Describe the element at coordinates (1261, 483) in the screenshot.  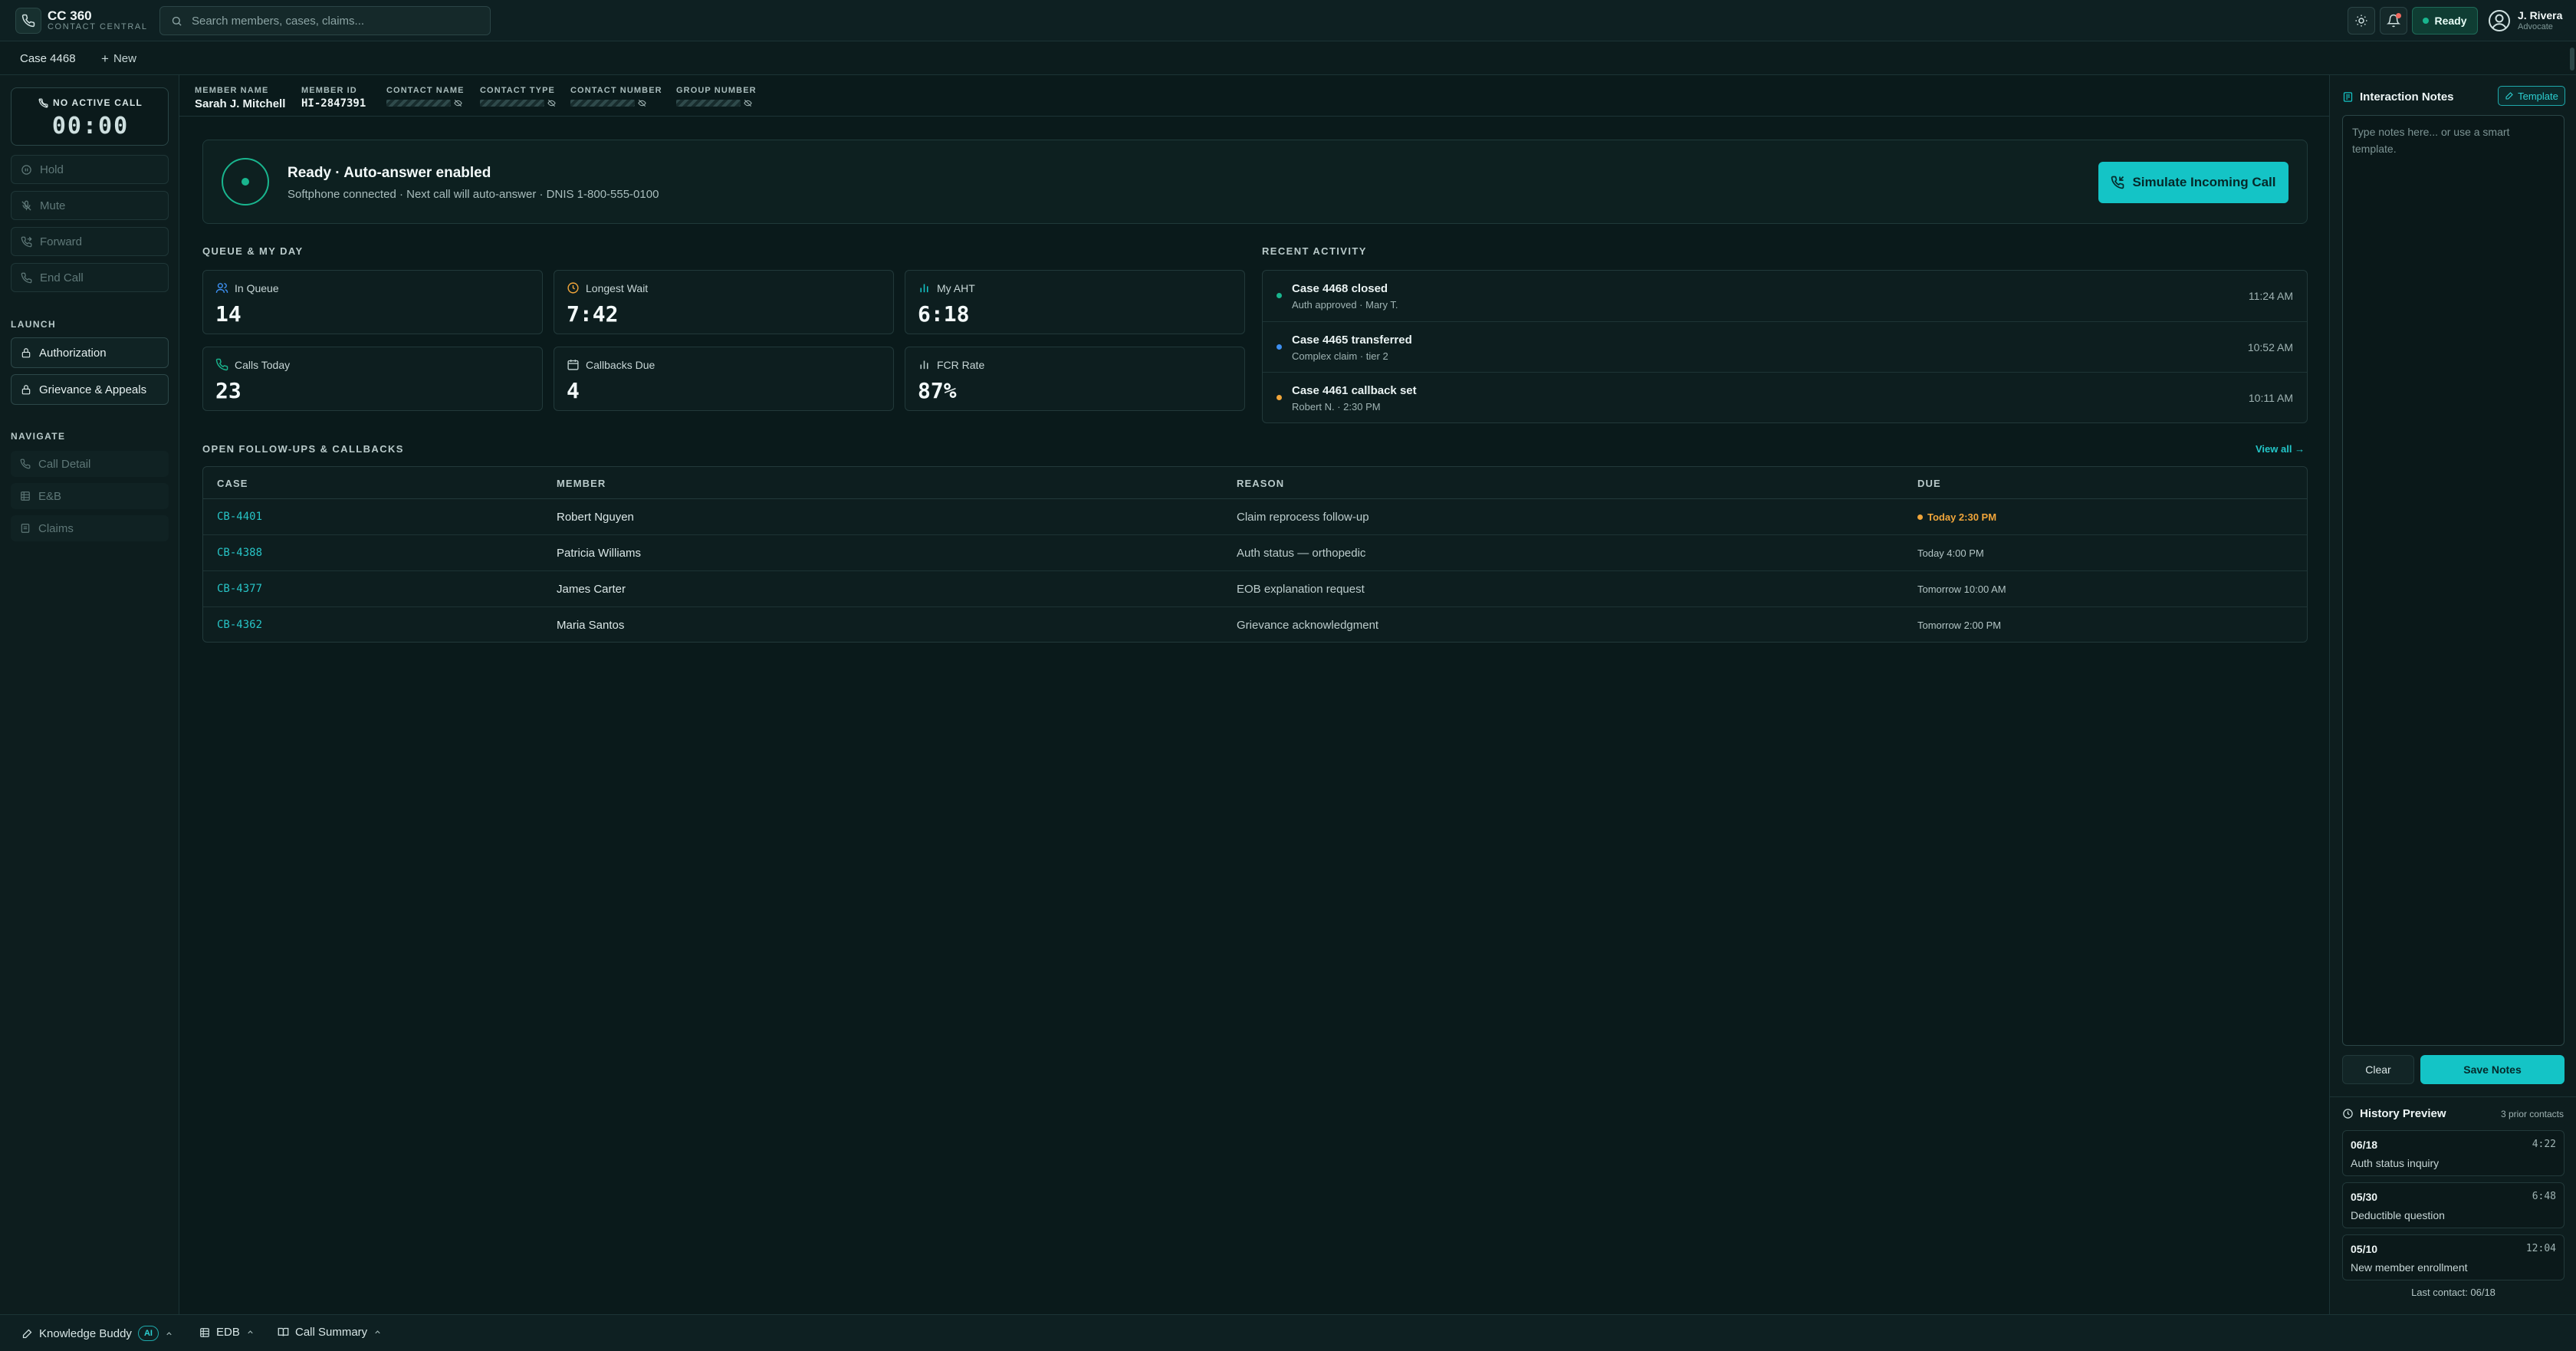
I see `column-header-reason: REASON` at that location.